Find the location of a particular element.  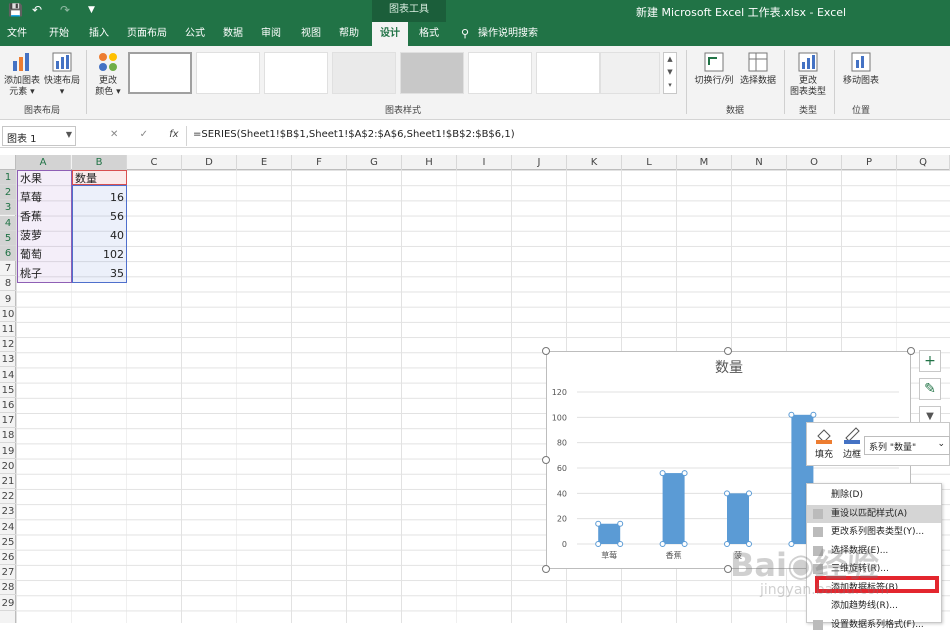

row-header-23: 23 is located at coordinates (8, 512).